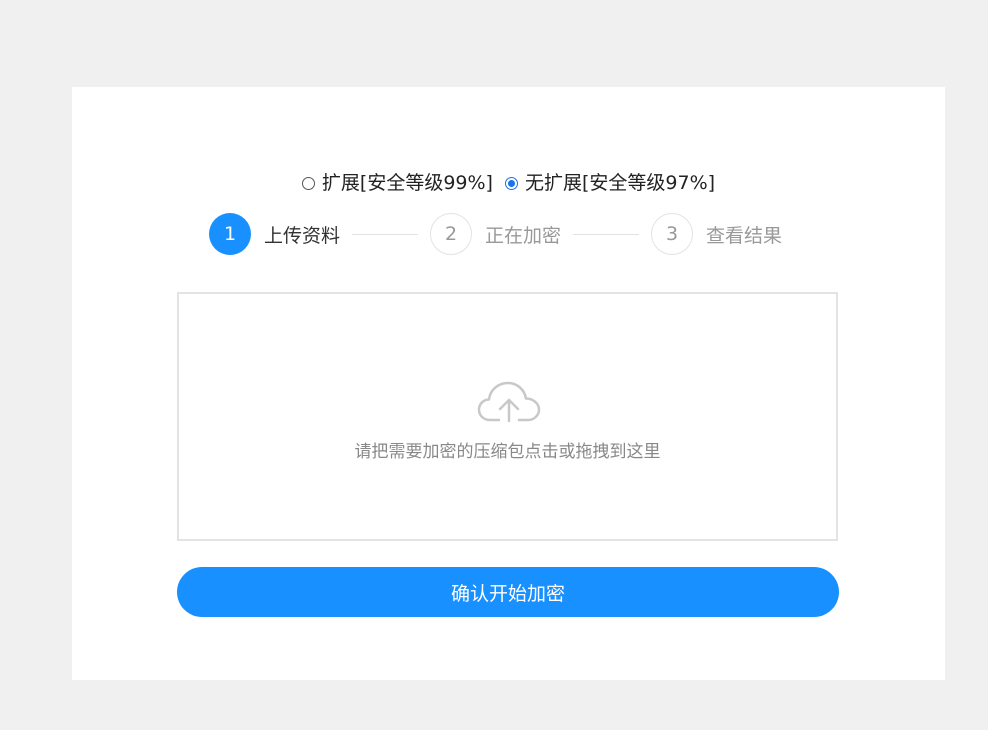 The image size is (988, 730). What do you see at coordinates (620, 183) in the screenshot?
I see `mode-label-no-extension: 无扩展[安全等级97%]` at bounding box center [620, 183].